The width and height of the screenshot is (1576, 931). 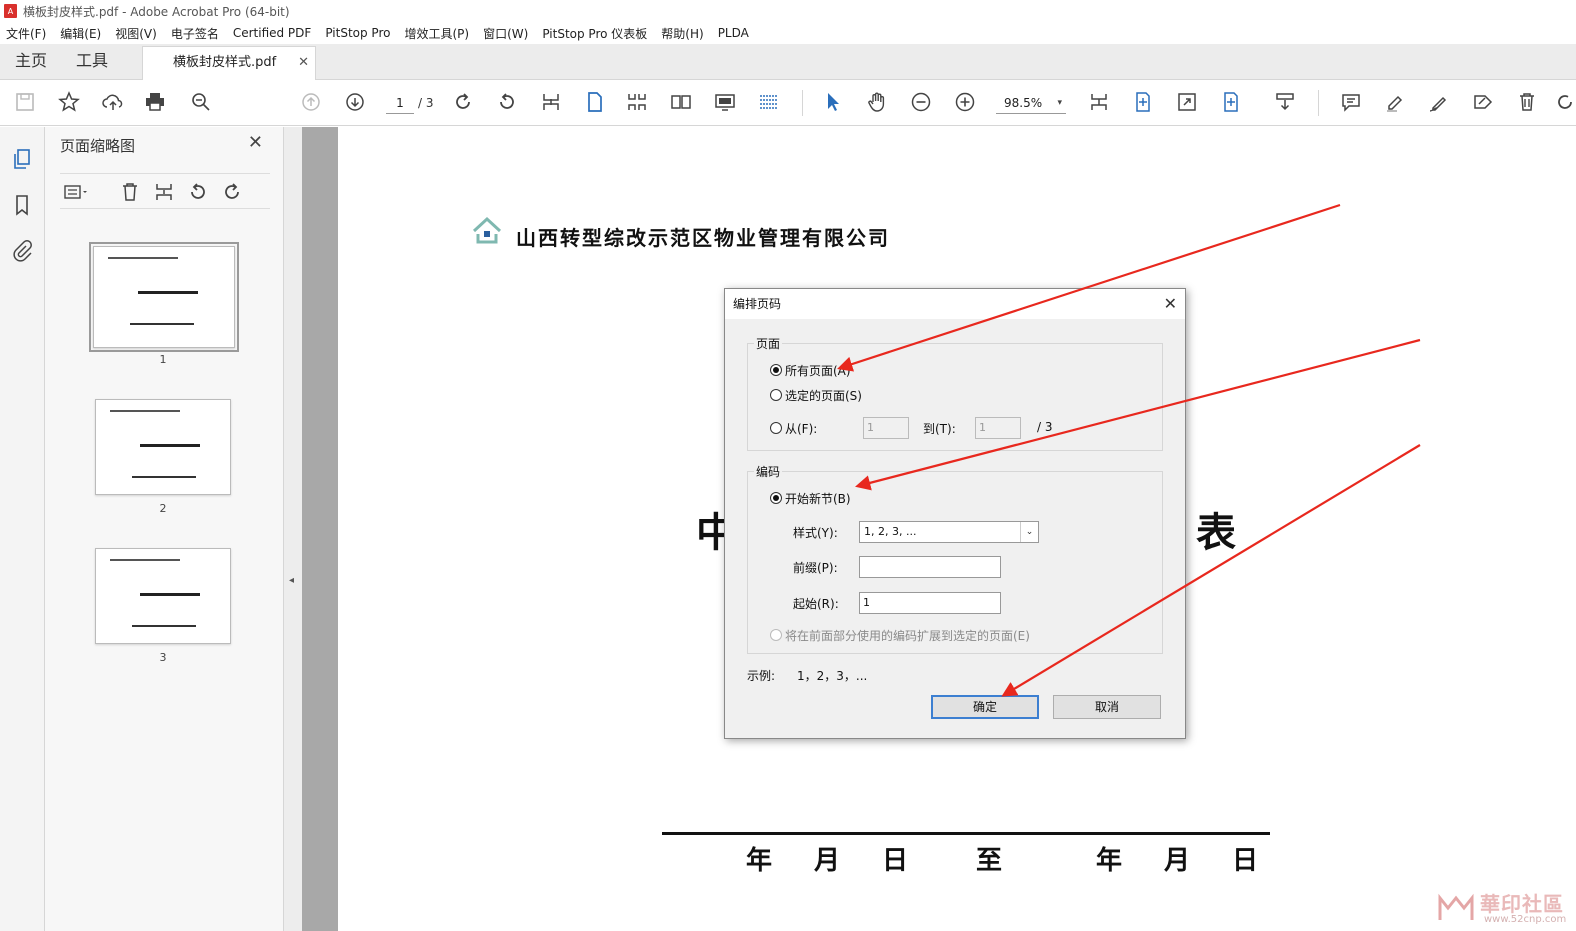 What do you see at coordinates (293, 529) in the screenshot?
I see `collapse-panel-handle: ◂` at bounding box center [293, 529].